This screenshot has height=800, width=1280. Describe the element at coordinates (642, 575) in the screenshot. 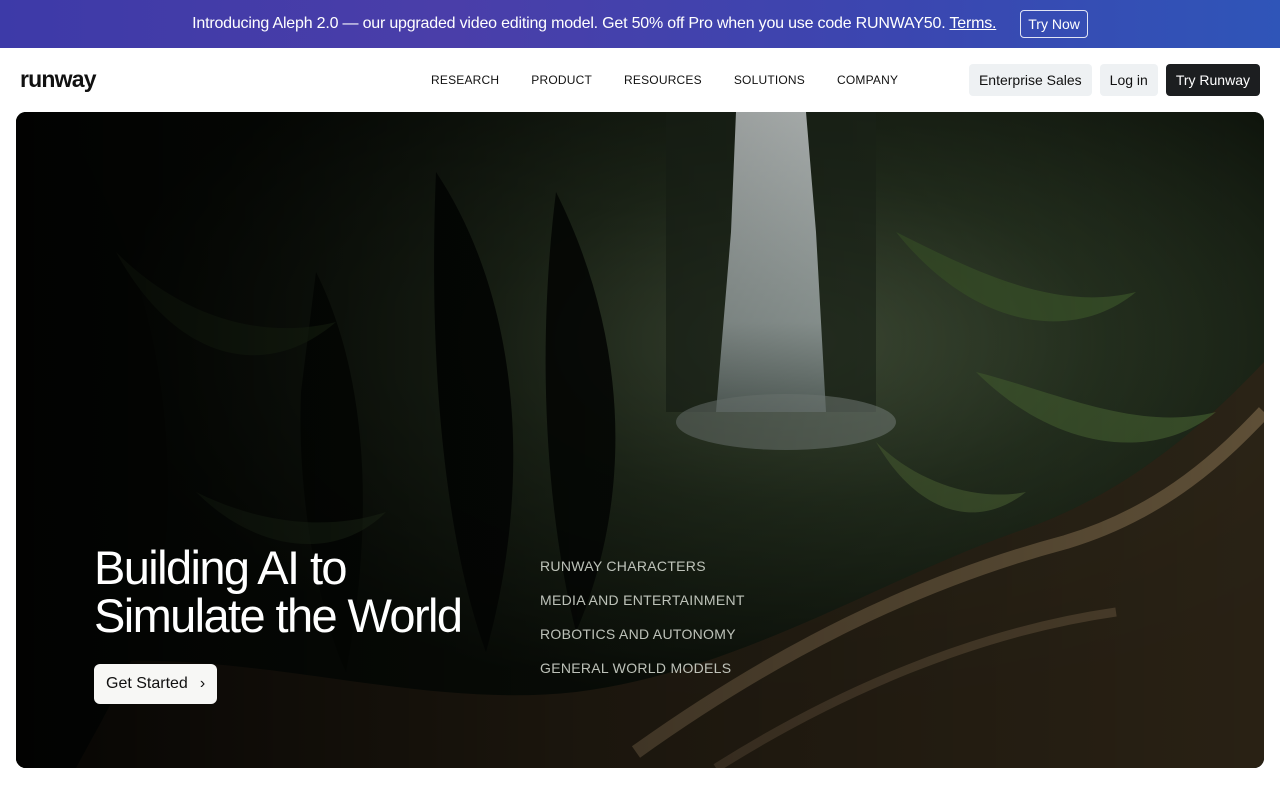

I see `topic-runway-characters: RUNWAY CHARACTERS` at that location.